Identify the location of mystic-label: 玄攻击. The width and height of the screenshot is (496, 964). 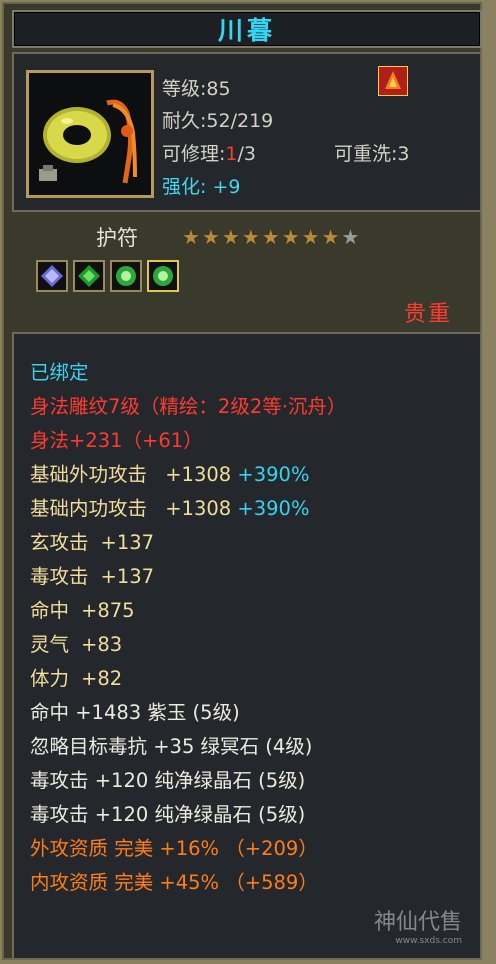
(59, 542).